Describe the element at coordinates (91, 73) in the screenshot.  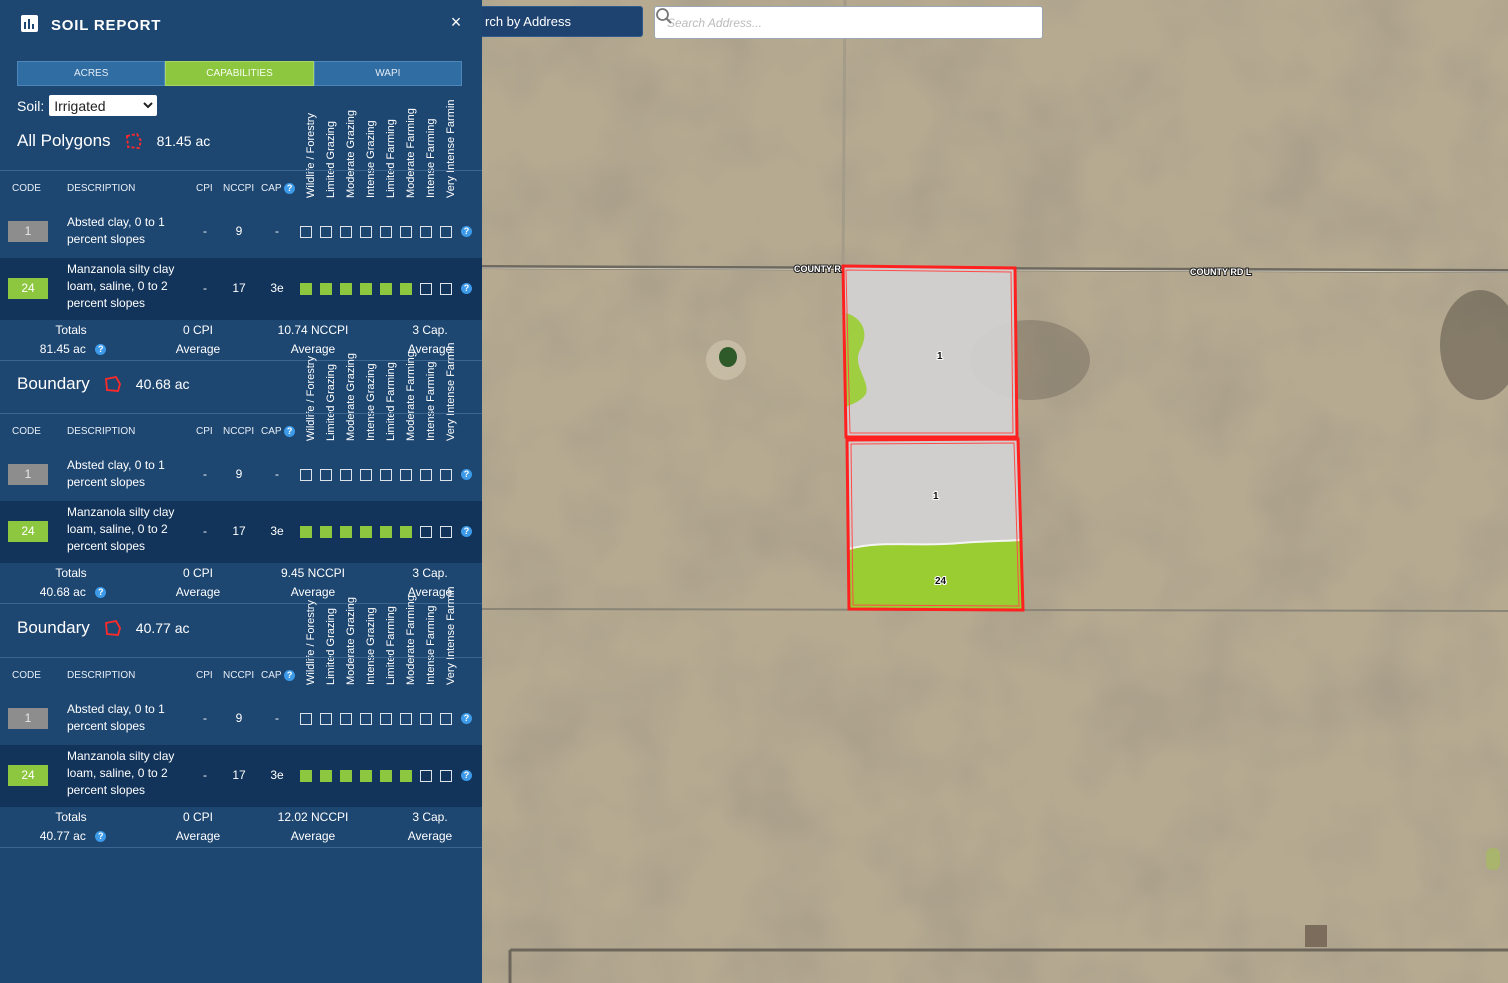
I see `tab-acres: ACRES` at that location.